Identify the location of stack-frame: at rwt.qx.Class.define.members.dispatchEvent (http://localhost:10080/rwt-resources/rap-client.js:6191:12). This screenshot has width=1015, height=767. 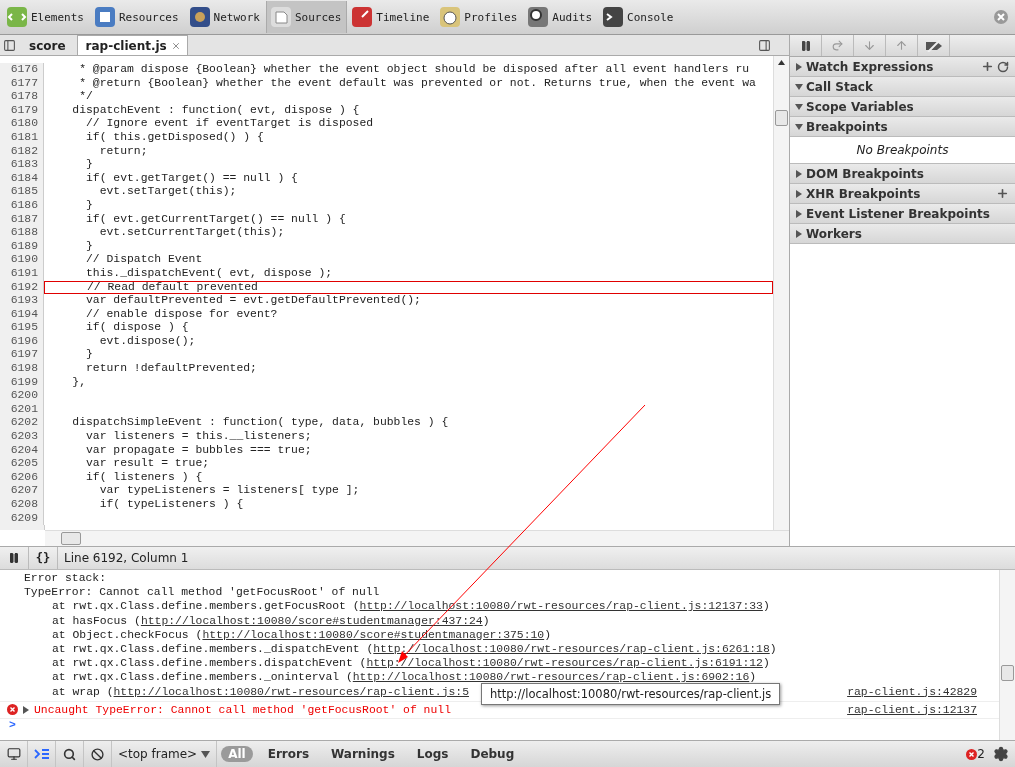
(385, 663).